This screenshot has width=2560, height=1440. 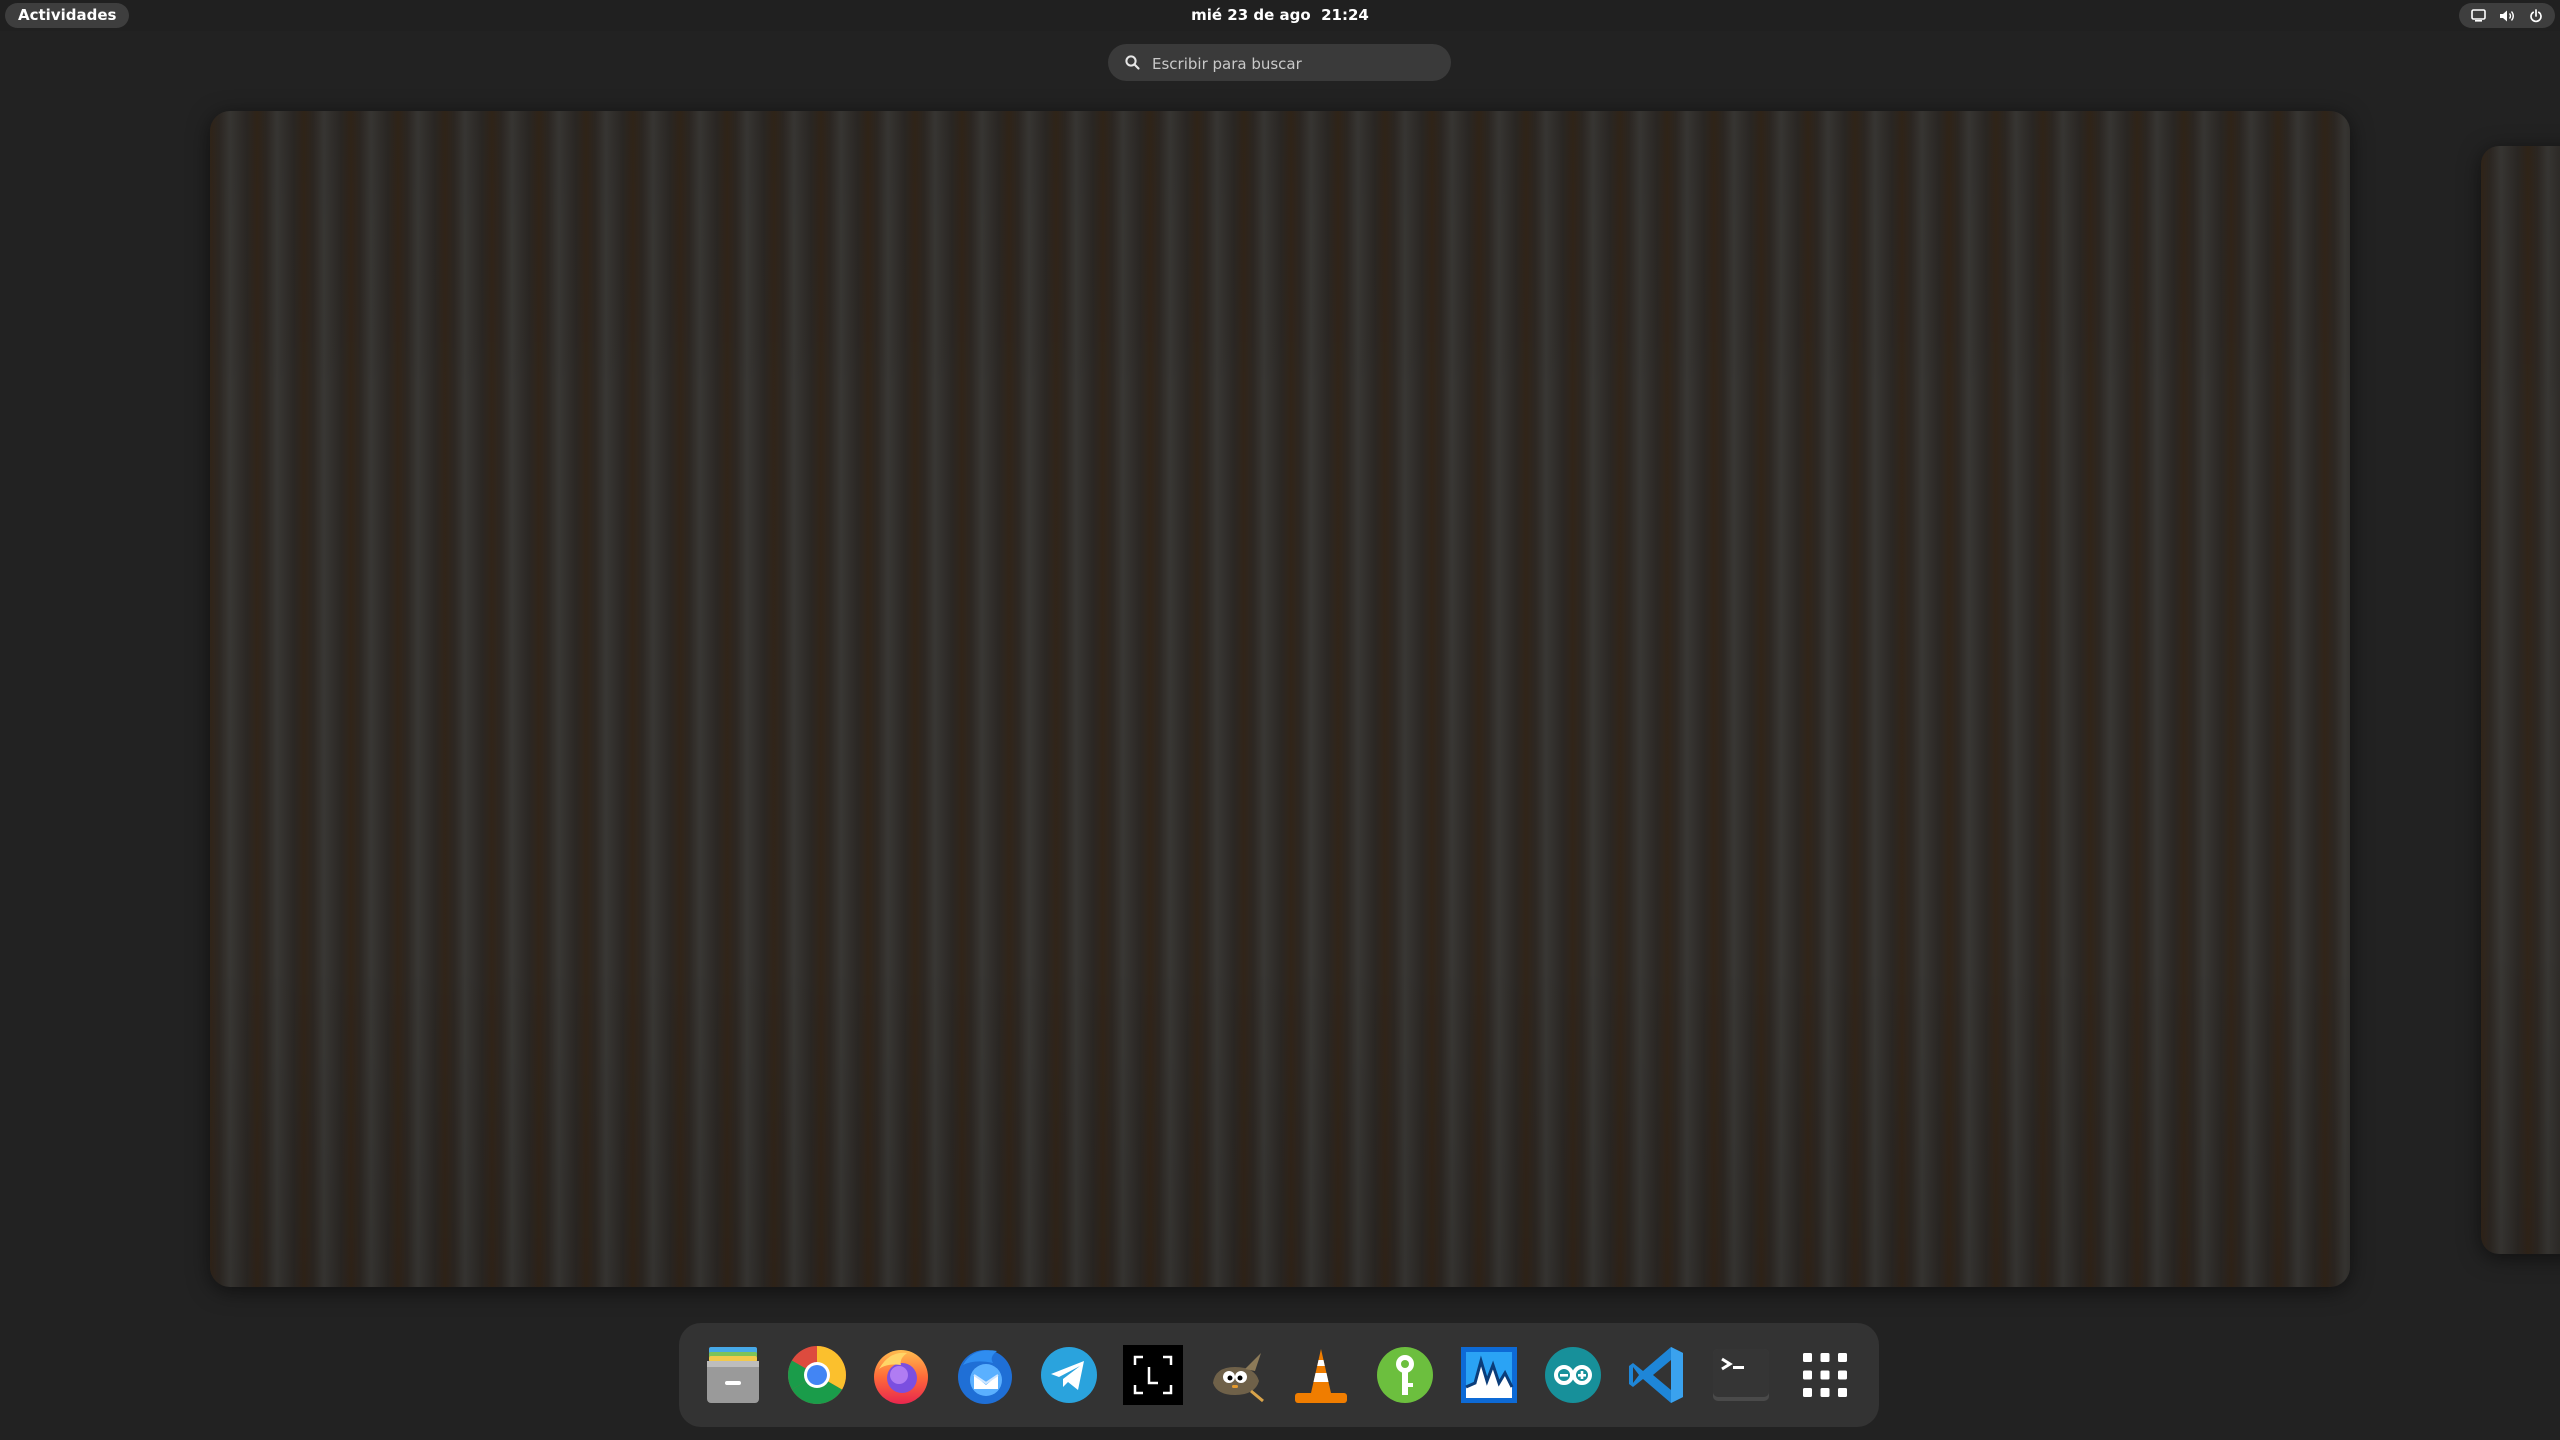 I want to click on search-bar, so click(x=1279, y=63).